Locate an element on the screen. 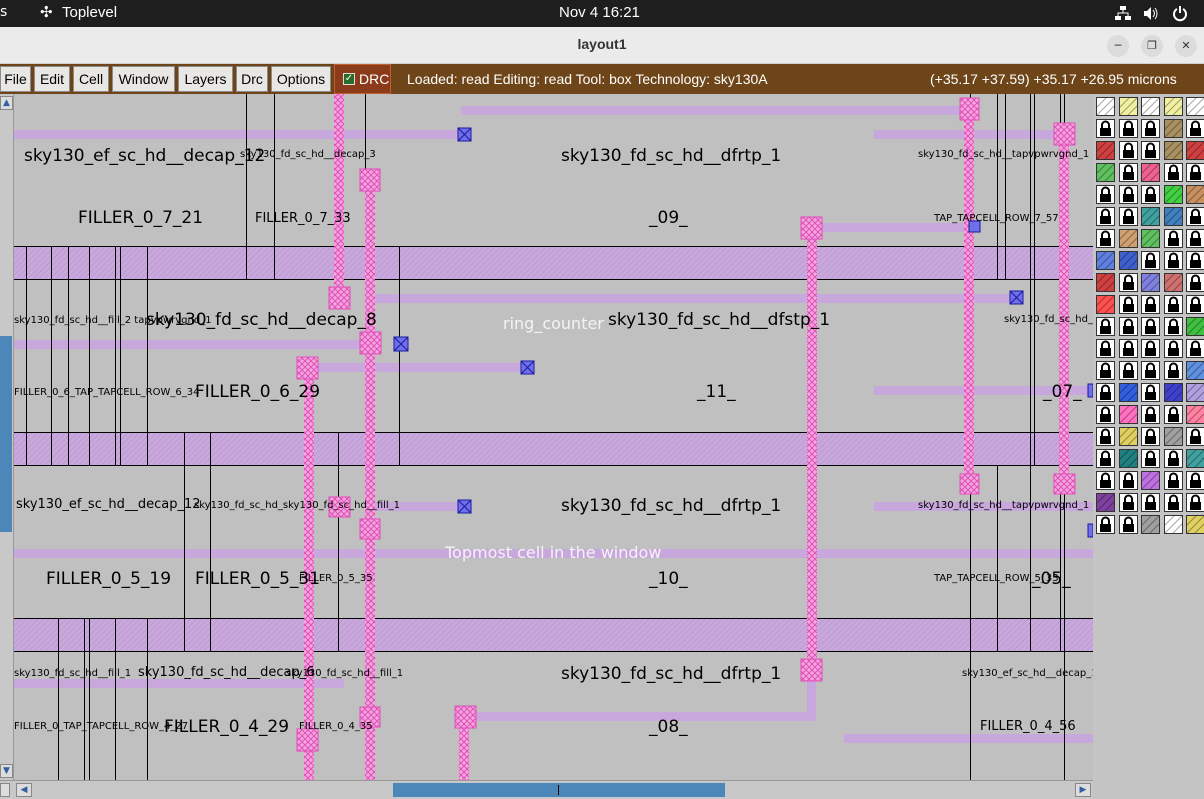 The image size is (1204, 799). close-icon: ✕ is located at coordinates (1186, 46).